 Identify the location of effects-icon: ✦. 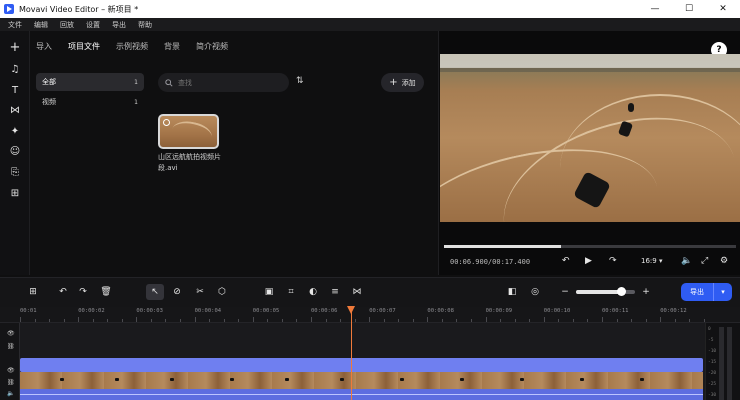
(15, 131).